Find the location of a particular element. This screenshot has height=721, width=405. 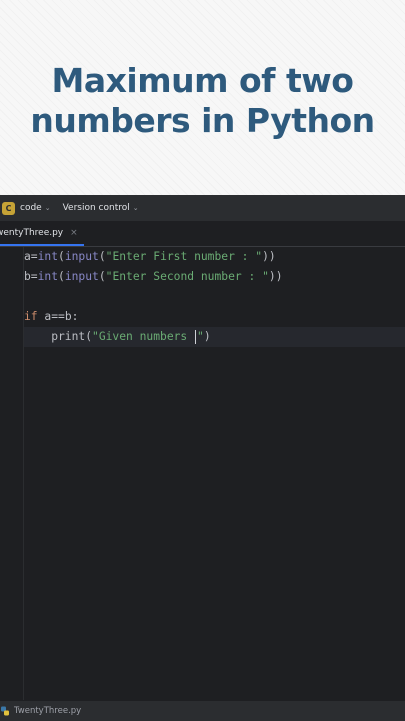

code-line-4: if a==b: is located at coordinates (214, 317).